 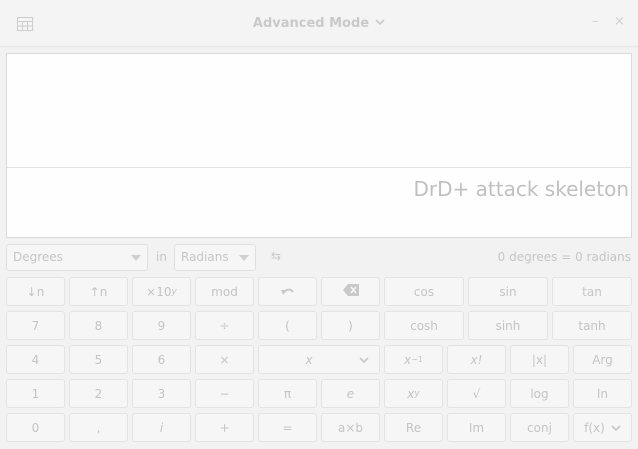 I want to click on modulus-button: mod, so click(x=224, y=291).